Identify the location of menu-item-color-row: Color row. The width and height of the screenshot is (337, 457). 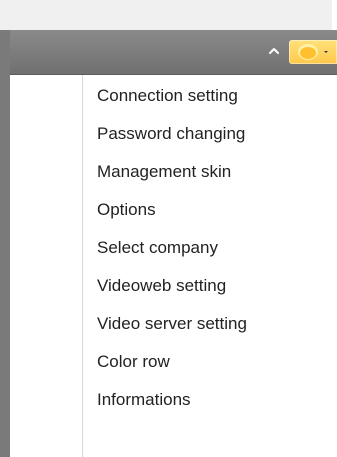
(133, 362).